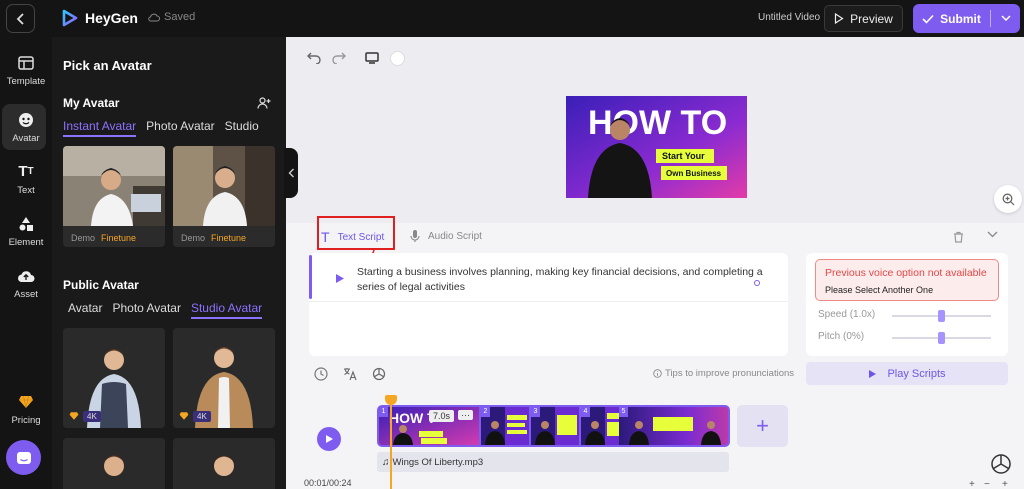 The width and height of the screenshot is (1024, 489). I want to click on asset-icon, so click(26, 276).